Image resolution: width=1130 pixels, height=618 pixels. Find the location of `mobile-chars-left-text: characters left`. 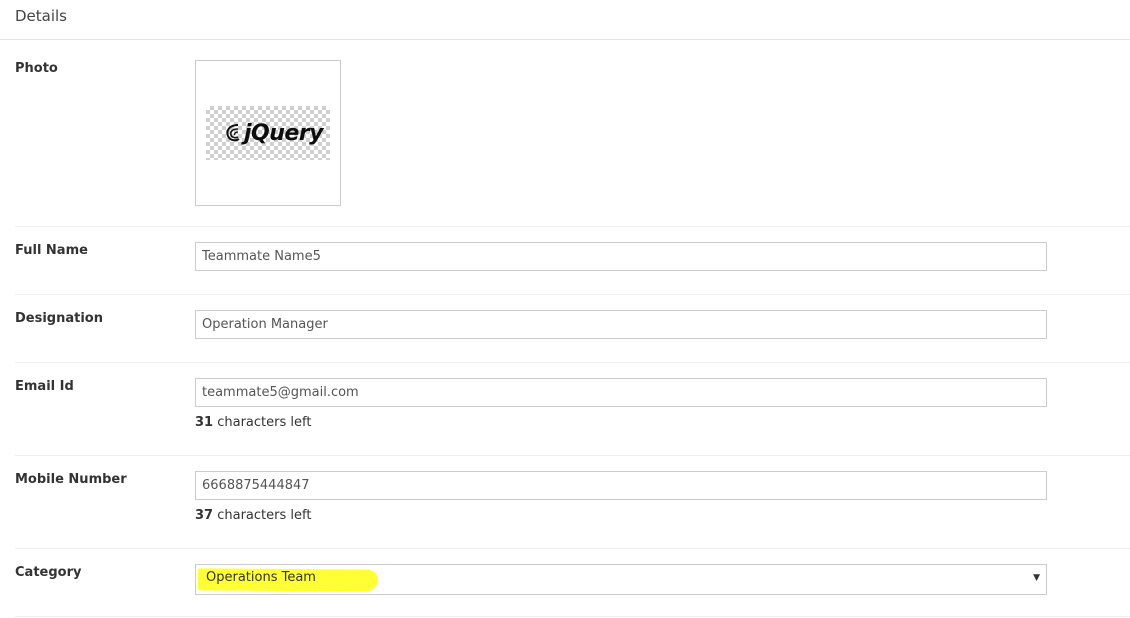

mobile-chars-left-text: characters left is located at coordinates (262, 515).